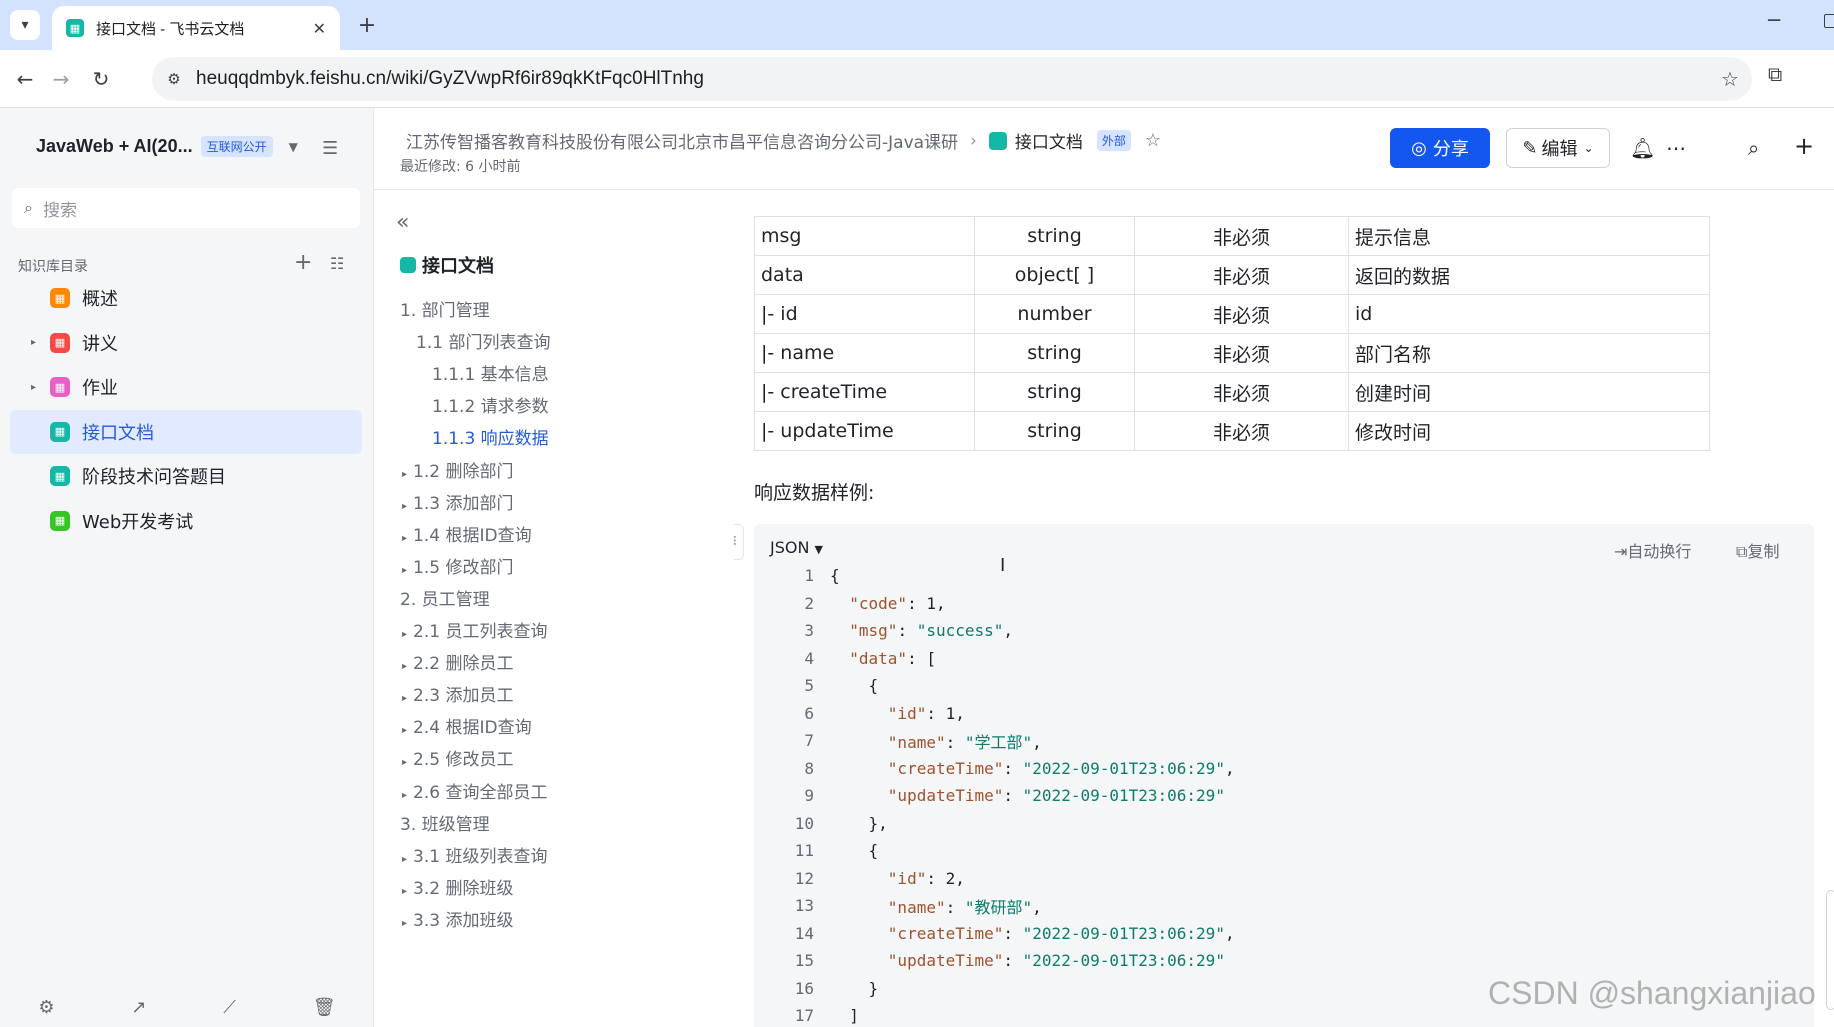 The image size is (1834, 1027). What do you see at coordinates (796, 547) in the screenshot?
I see `code-language-select: JSON ▼` at bounding box center [796, 547].